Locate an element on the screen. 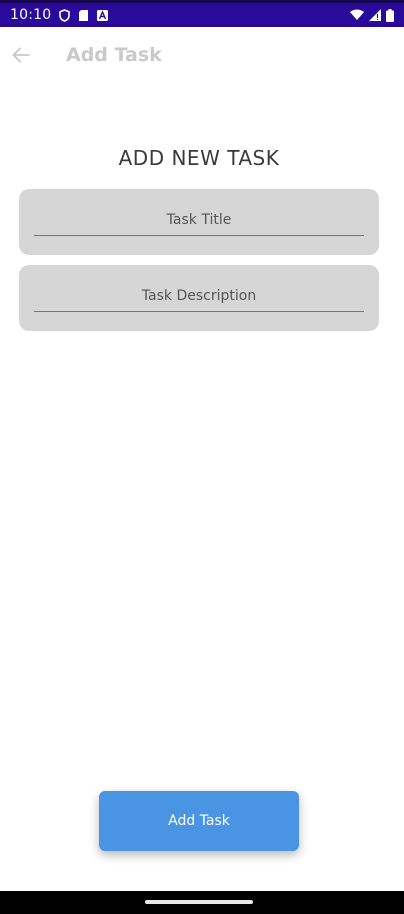 Image resolution: width=404 pixels, height=914 pixels. signal-icon is located at coordinates (375, 15).